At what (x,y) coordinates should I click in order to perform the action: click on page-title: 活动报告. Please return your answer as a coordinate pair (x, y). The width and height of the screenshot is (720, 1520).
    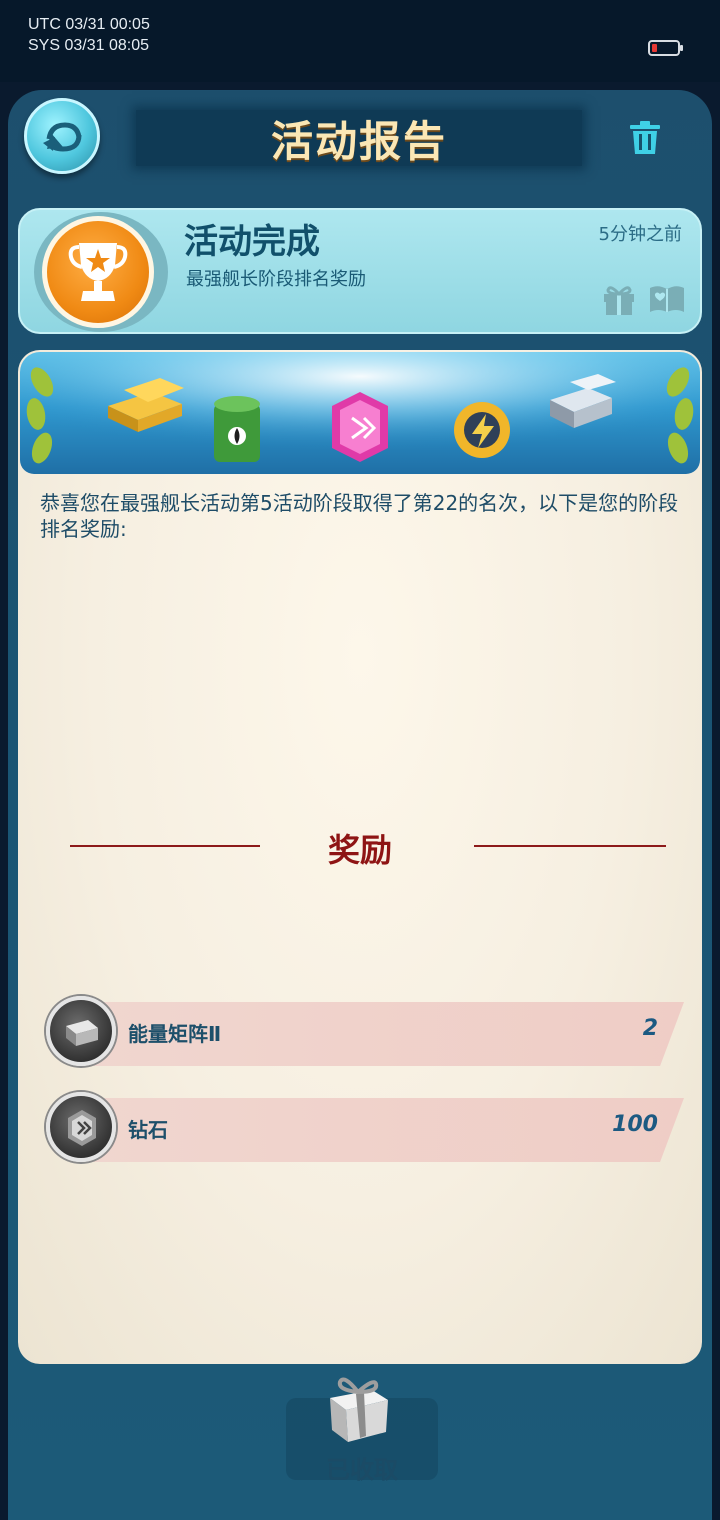
    Looking at the image, I should click on (358, 141).